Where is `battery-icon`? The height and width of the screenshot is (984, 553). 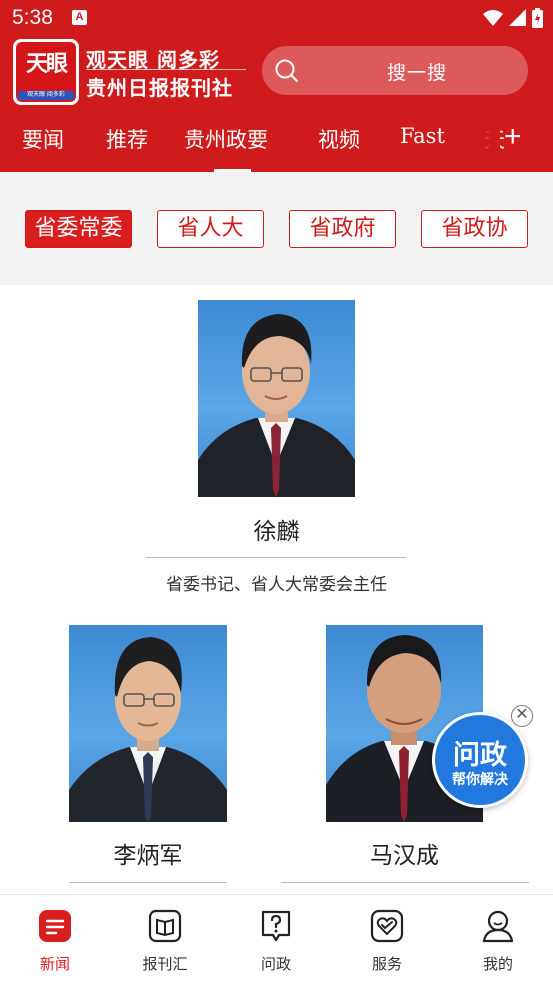 battery-icon is located at coordinates (537, 18).